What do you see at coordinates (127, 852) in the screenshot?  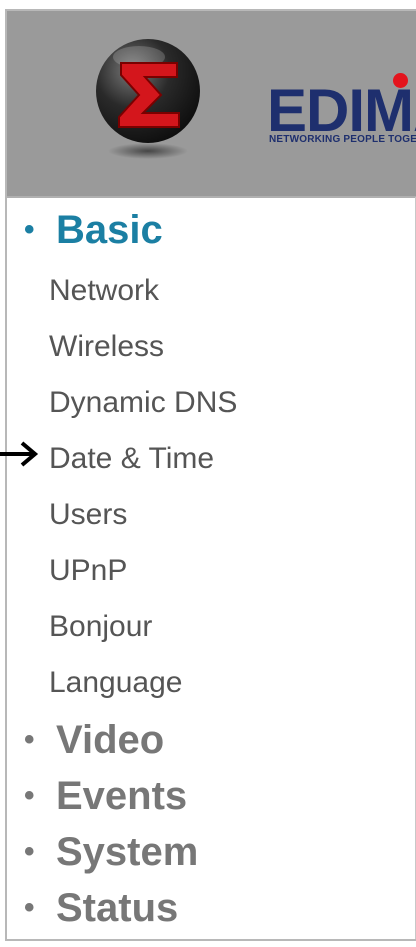 I see `menu-section-system-label: System` at bounding box center [127, 852].